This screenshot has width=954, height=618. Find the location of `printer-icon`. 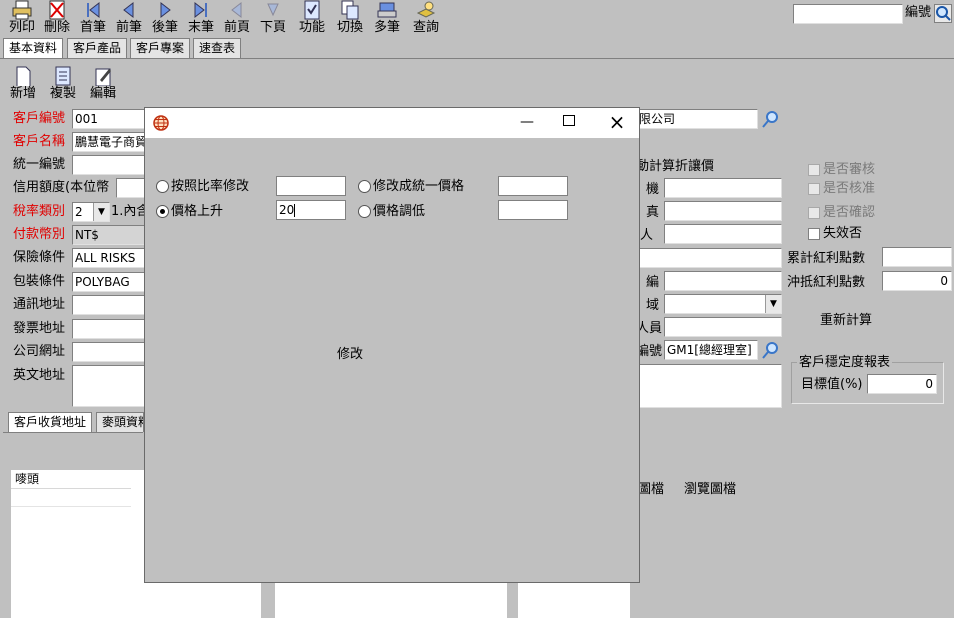

printer-icon is located at coordinates (22, 10).